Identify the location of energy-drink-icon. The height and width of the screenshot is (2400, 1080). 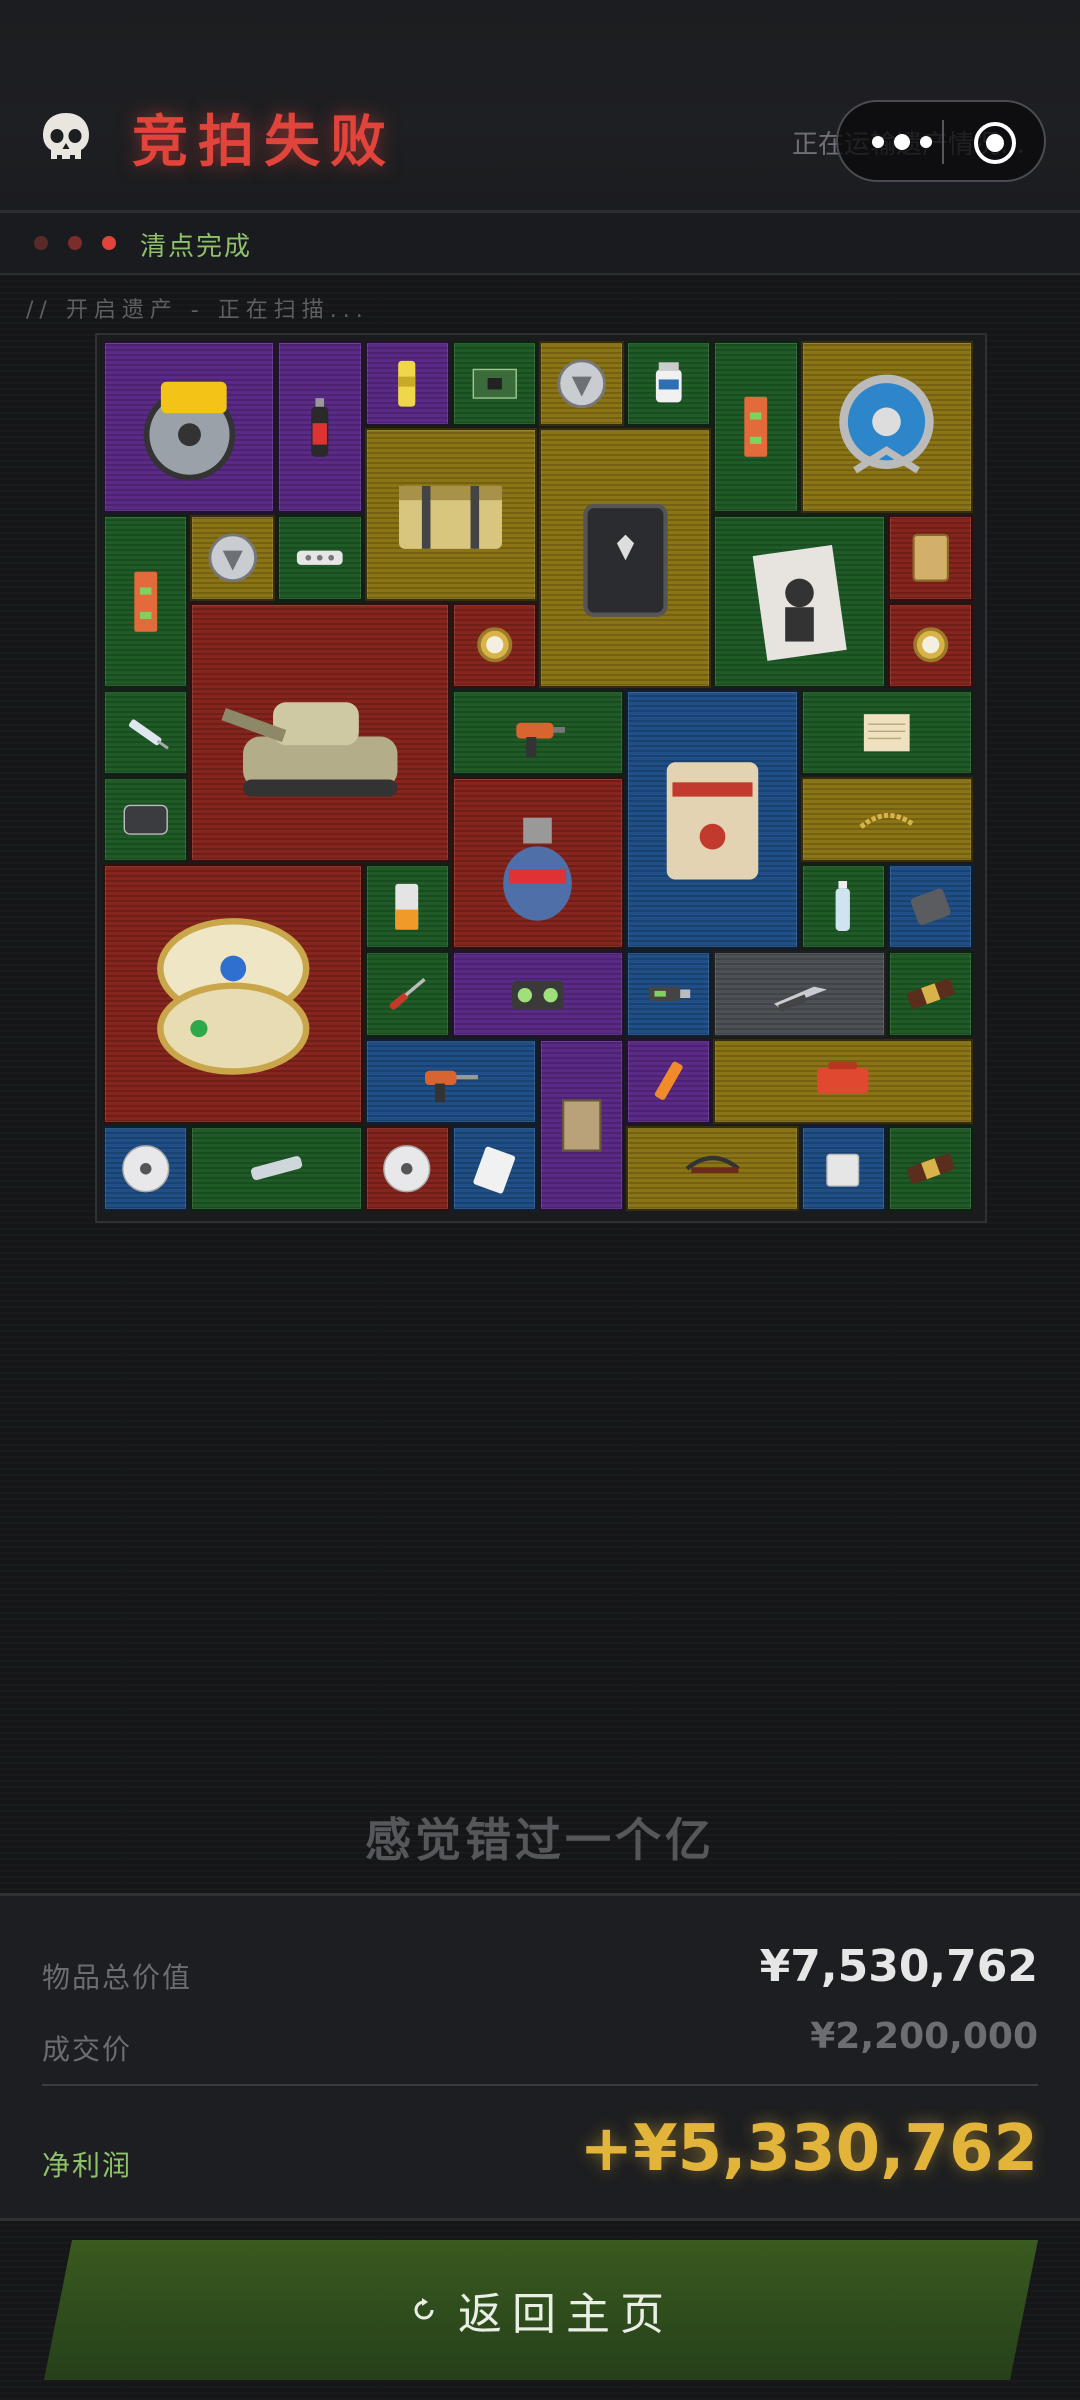
(407, 383).